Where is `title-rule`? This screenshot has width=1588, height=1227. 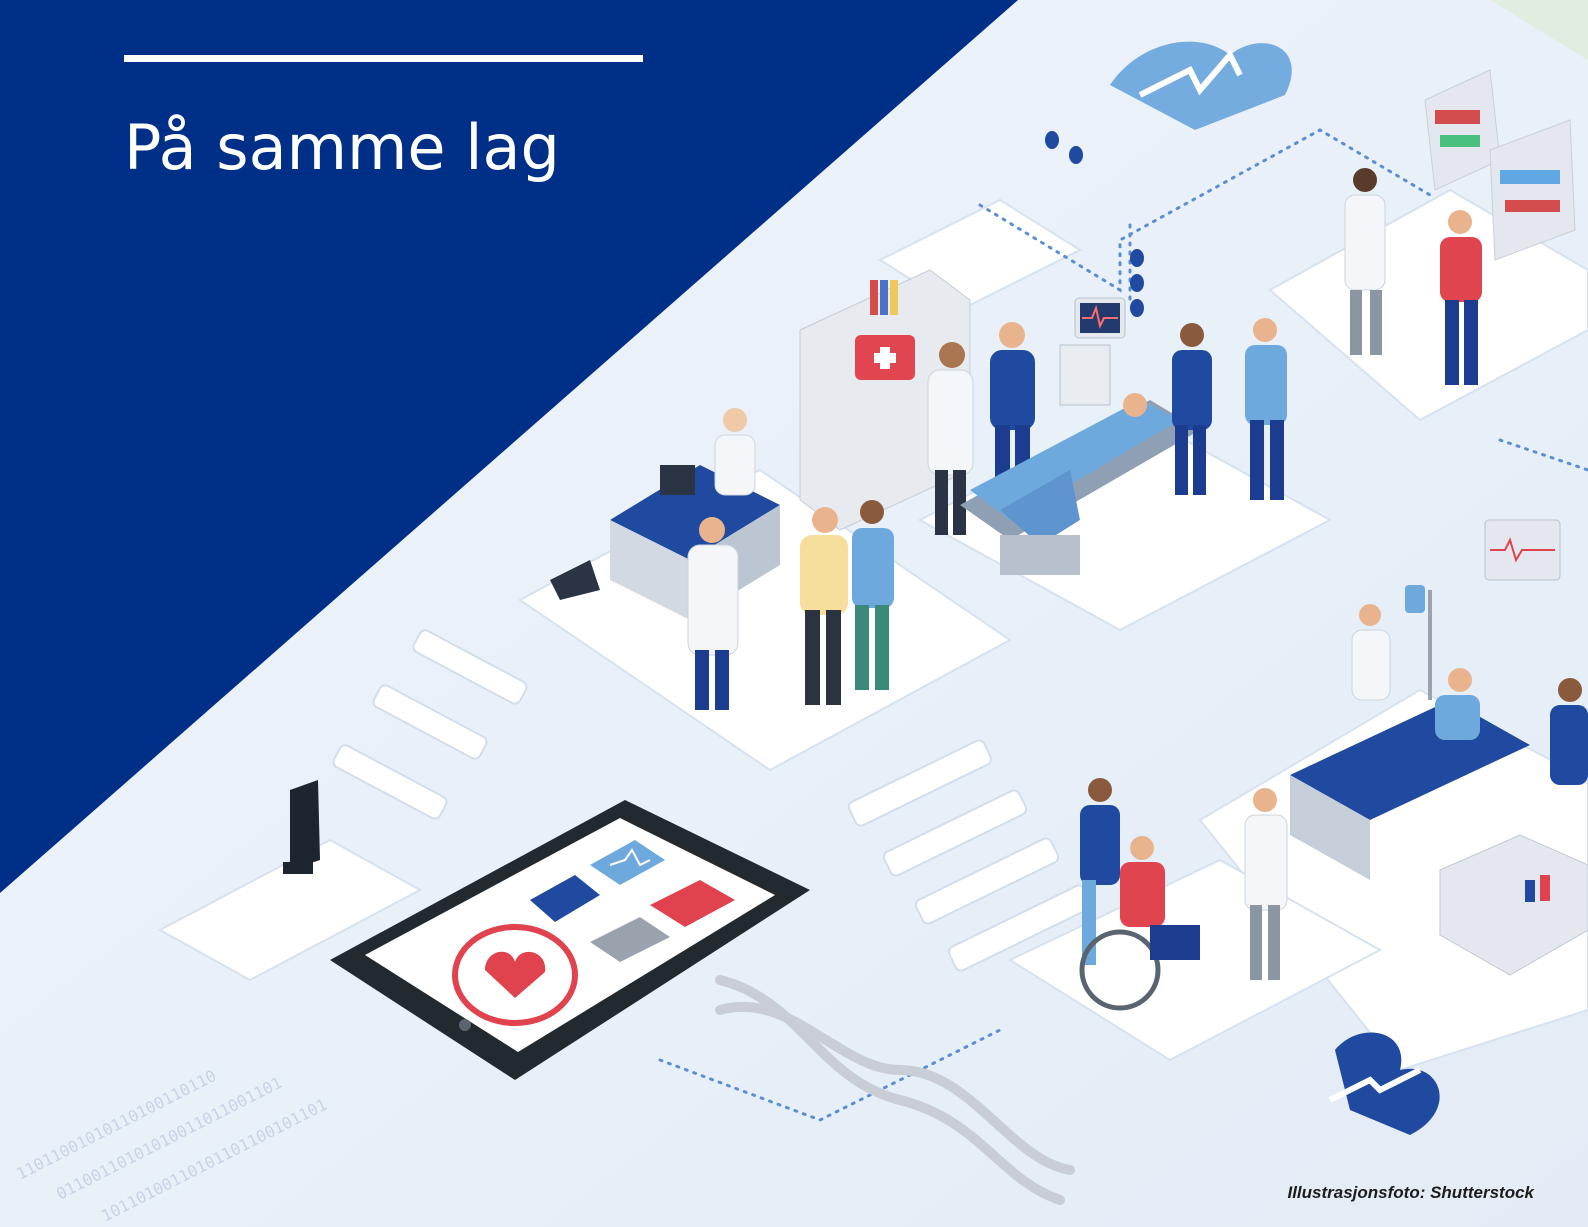 title-rule is located at coordinates (383, 58).